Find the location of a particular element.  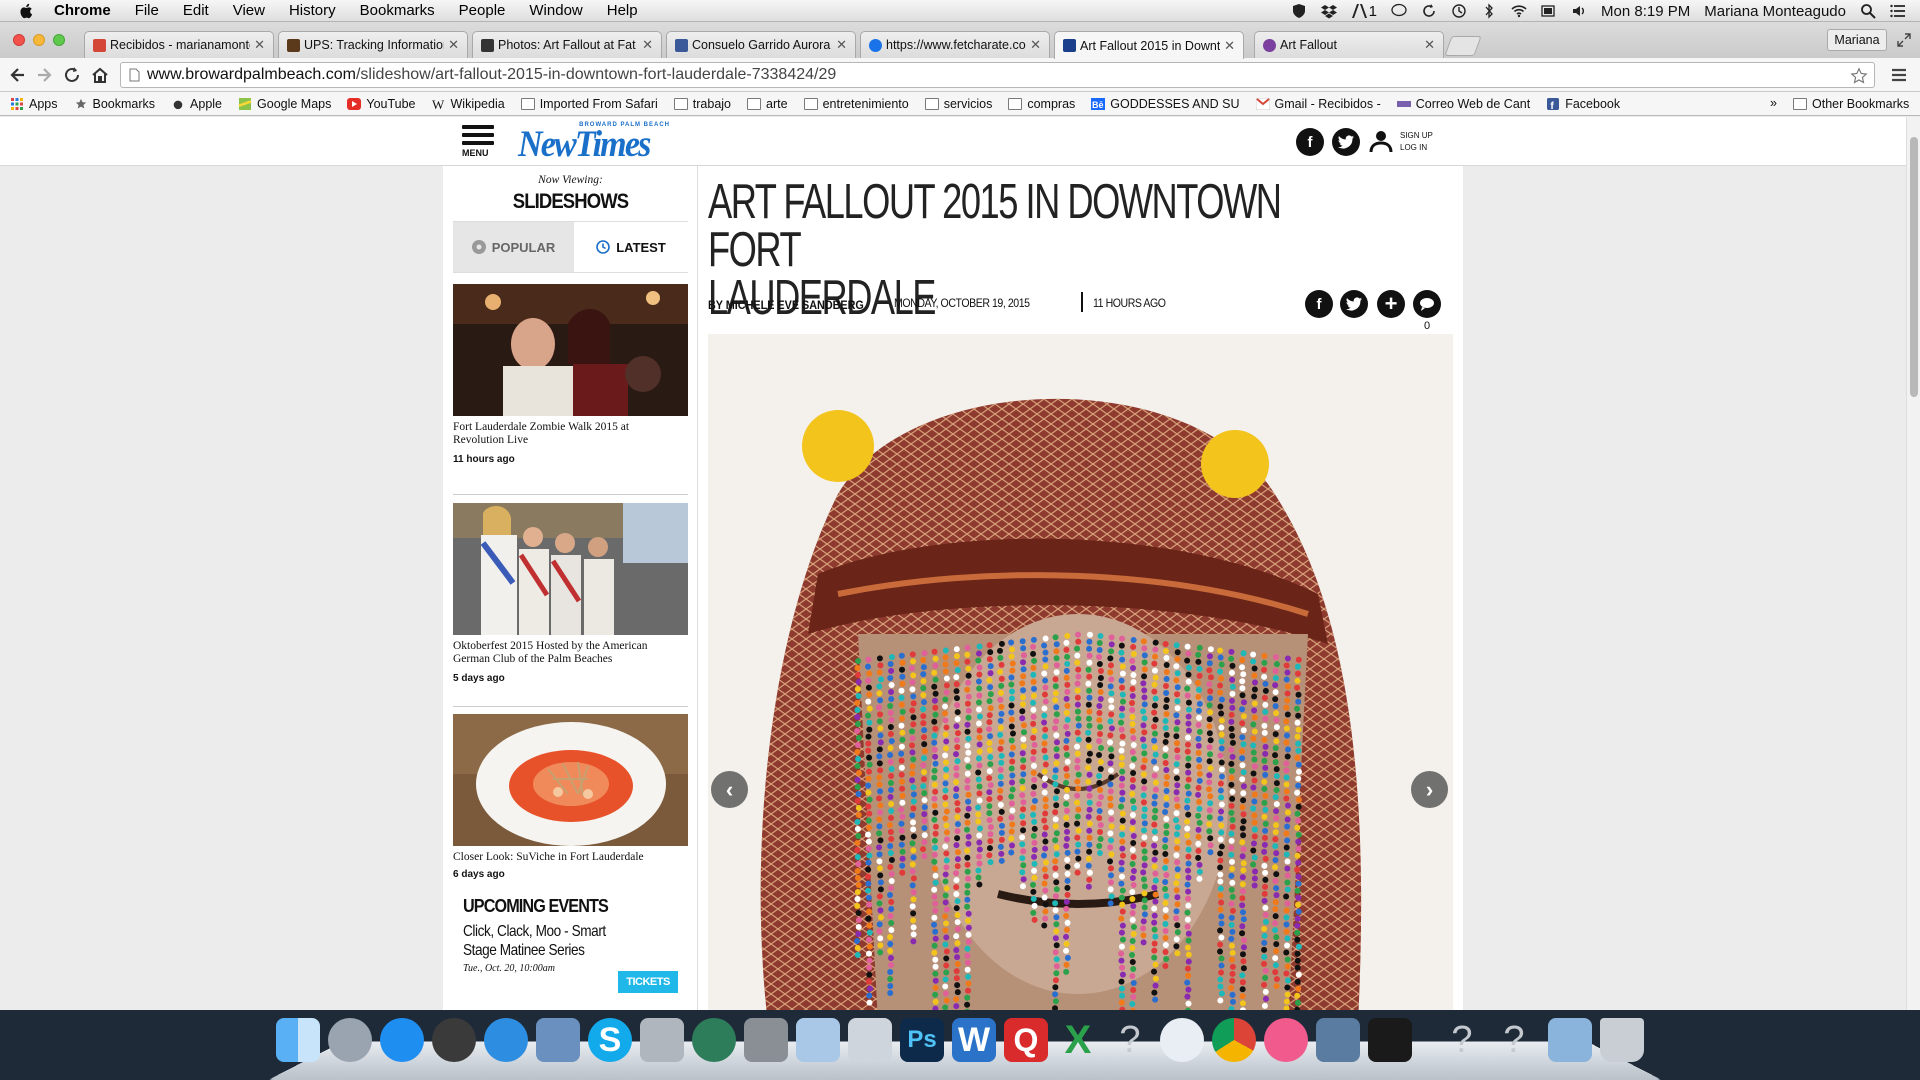

apple-menu-icon is located at coordinates (27, 11).